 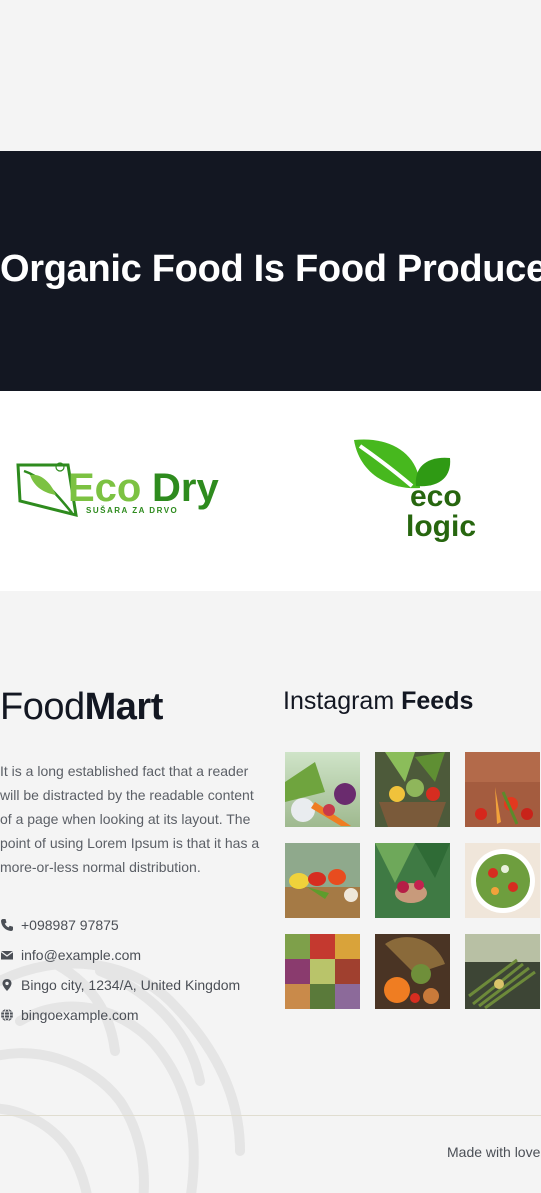 What do you see at coordinates (322, 880) in the screenshot?
I see `peppers-and-garlic-photo` at bounding box center [322, 880].